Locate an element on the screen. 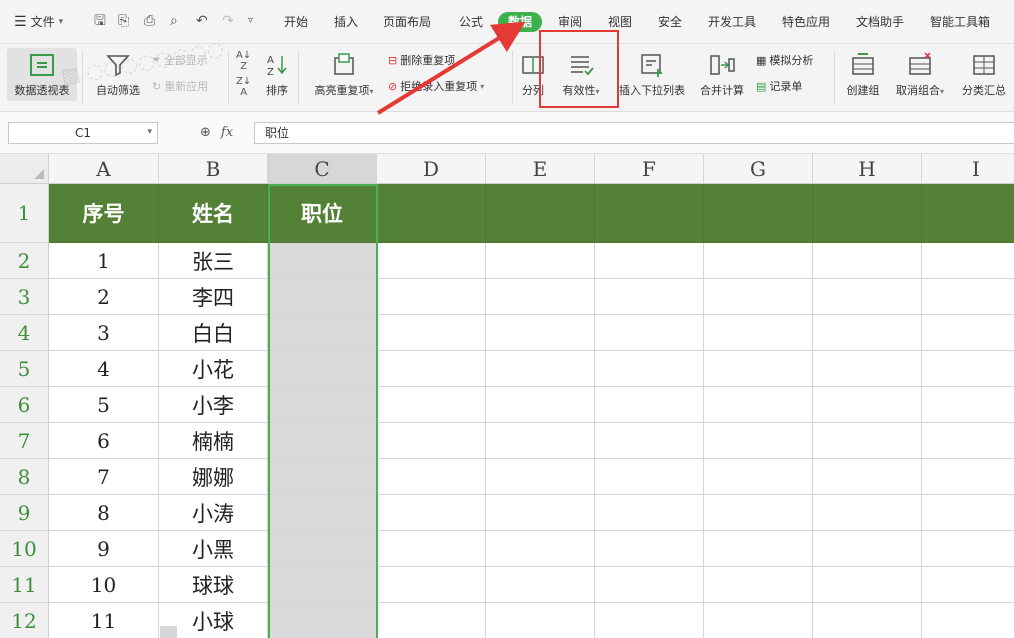  chevron-down-icon: ▾ is located at coordinates (149, 132).